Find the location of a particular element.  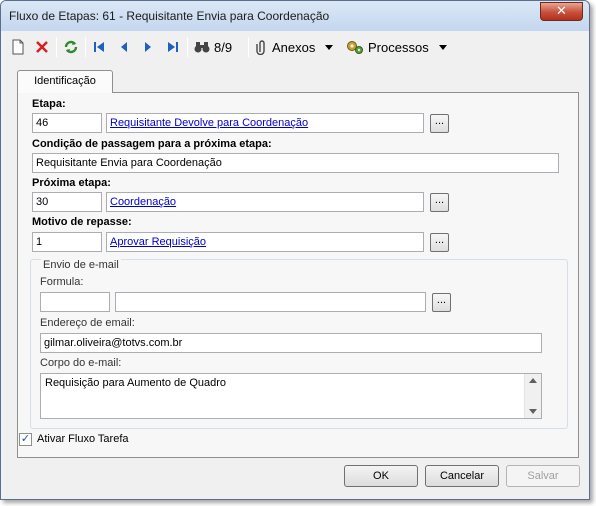

last-record-button is located at coordinates (173, 47).